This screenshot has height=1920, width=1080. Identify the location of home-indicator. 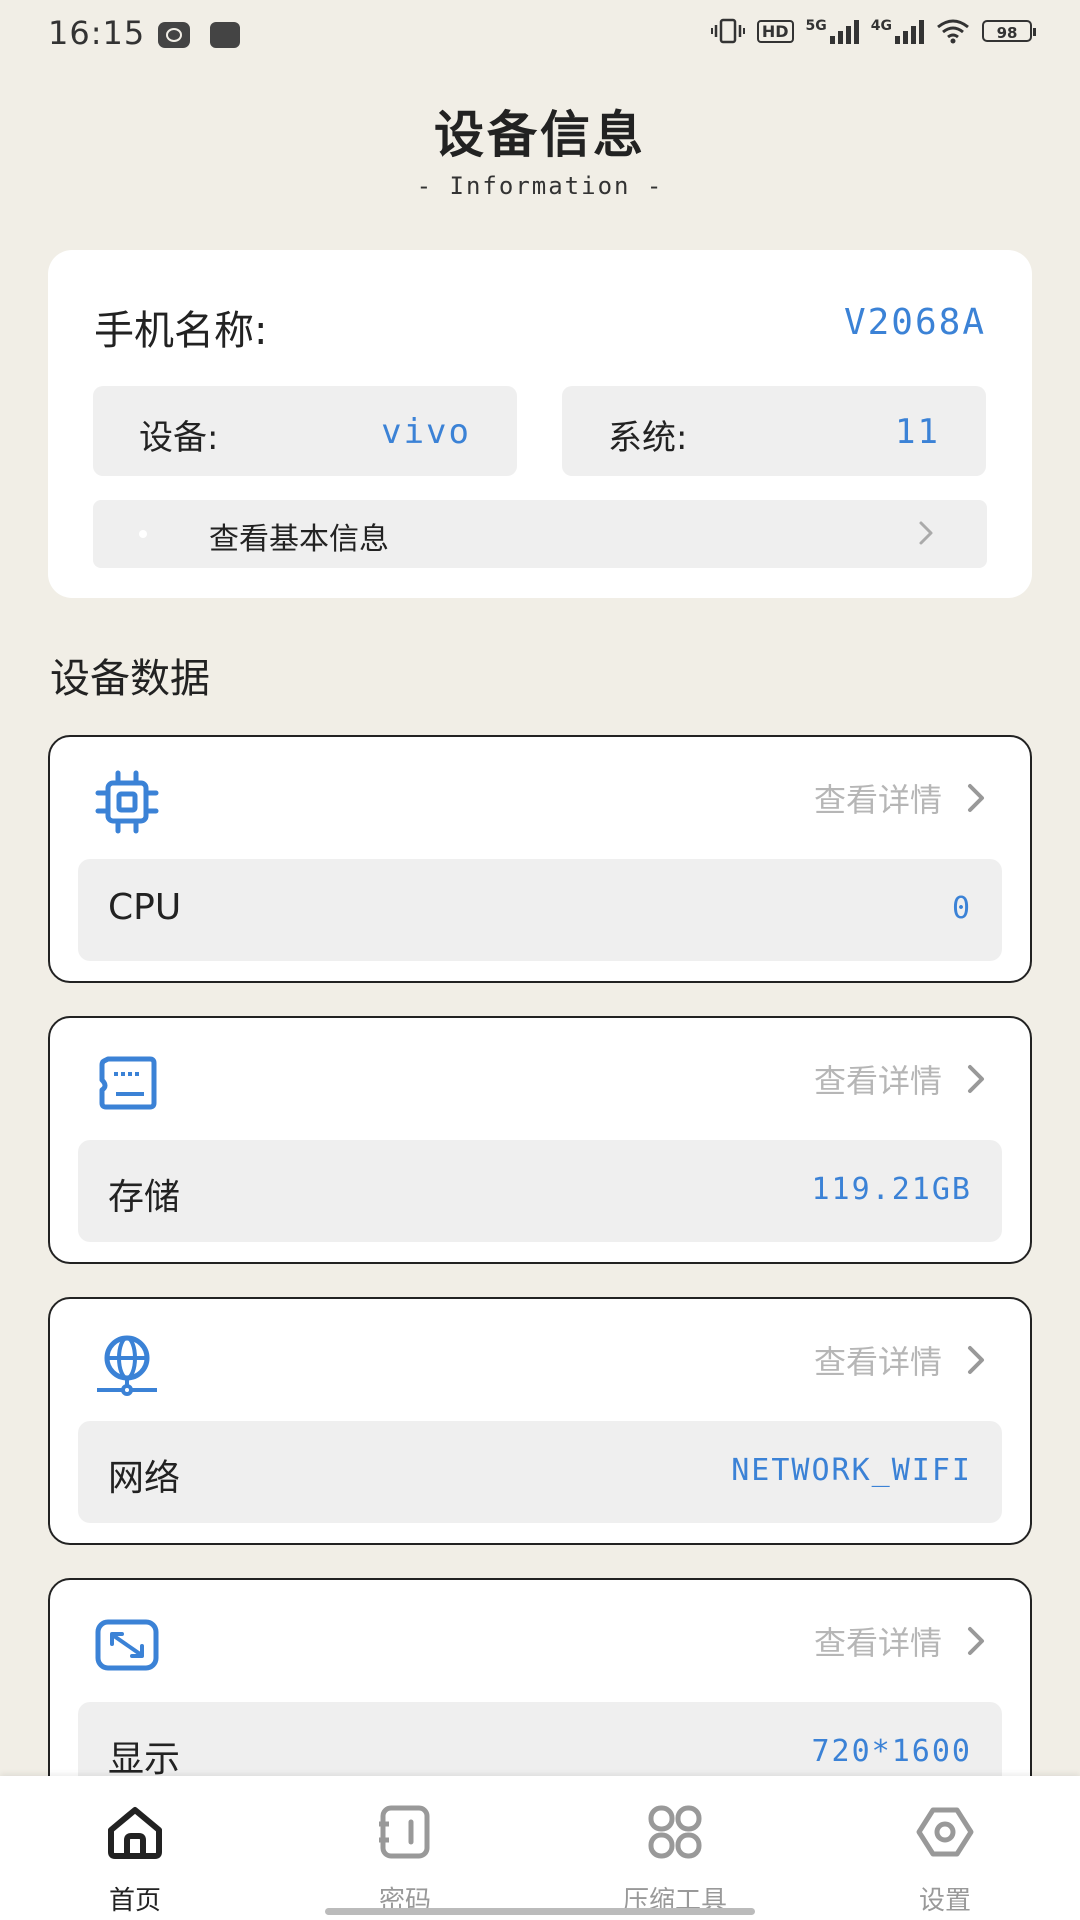
(540, 1911).